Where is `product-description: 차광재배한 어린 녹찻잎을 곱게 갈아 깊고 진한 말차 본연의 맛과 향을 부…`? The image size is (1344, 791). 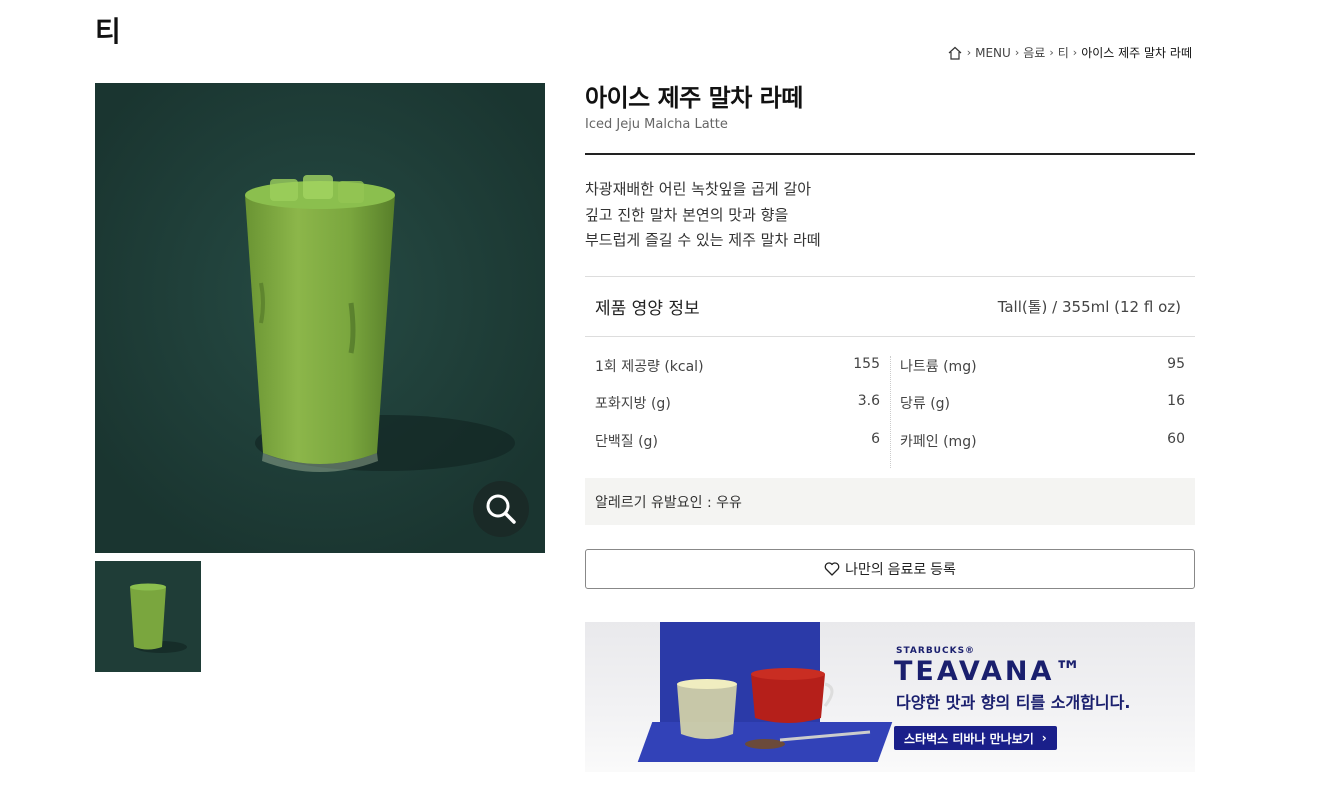 product-description: 차광재배한 어린 녹찻잎을 곱게 갈아 깊고 진한 말차 본연의 맛과 향을 부… is located at coordinates (890, 215).